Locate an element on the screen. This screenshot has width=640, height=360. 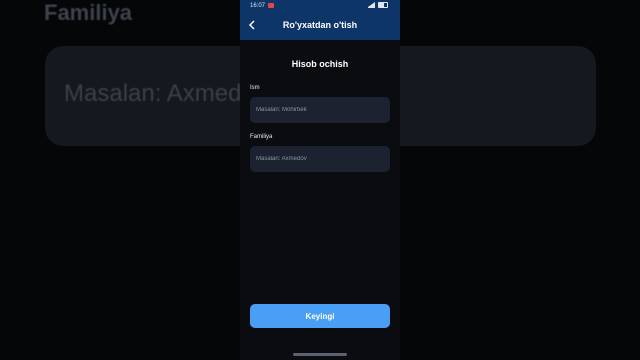
app-bar: Ro'yxatdan o'tish is located at coordinates (320, 26).